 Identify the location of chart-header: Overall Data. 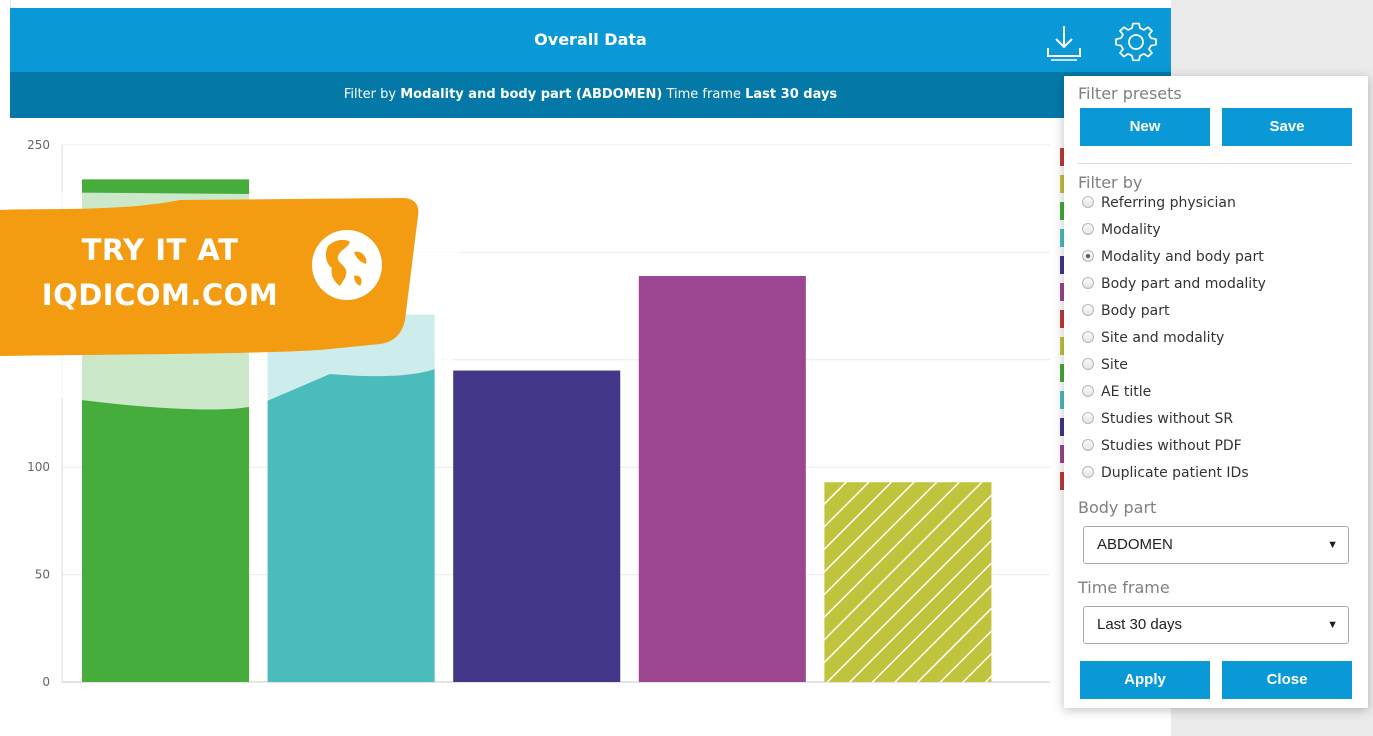
(590, 40).